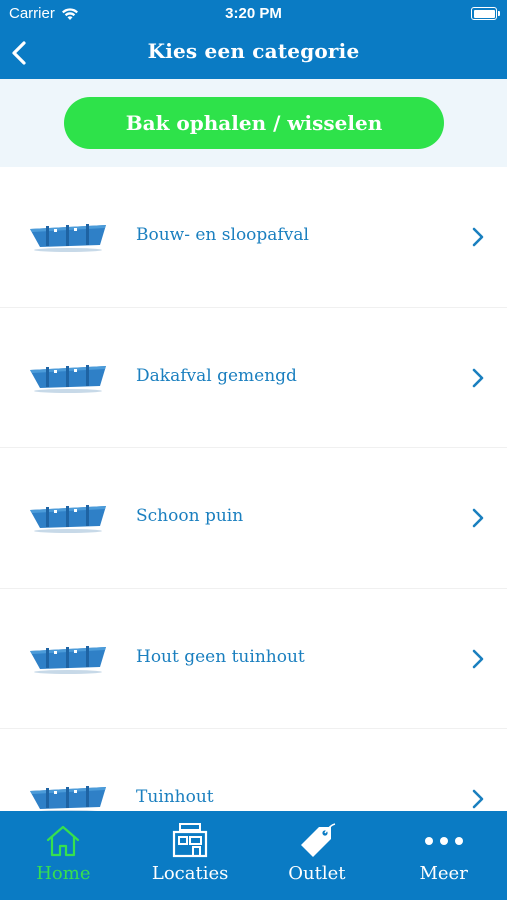  What do you see at coordinates (220, 656) in the screenshot?
I see `category-label: Hout geen tuinhout` at bounding box center [220, 656].